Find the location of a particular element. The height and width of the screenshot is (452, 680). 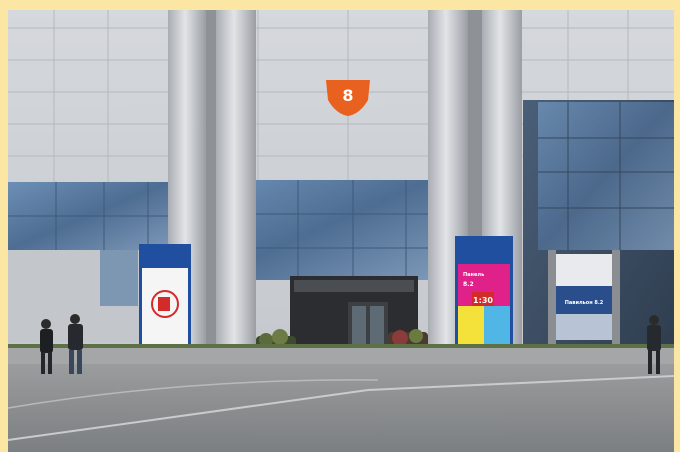

column is located at coordinates (236, 185).